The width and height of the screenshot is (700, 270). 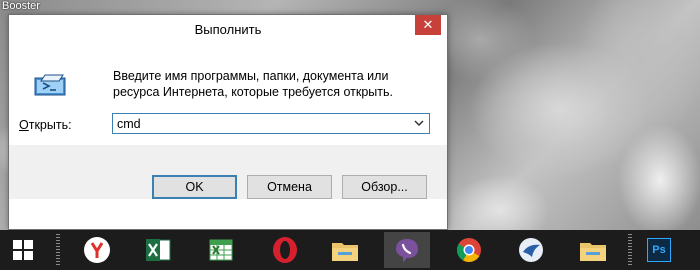 I want to click on excel-icon, so click(x=158, y=250).